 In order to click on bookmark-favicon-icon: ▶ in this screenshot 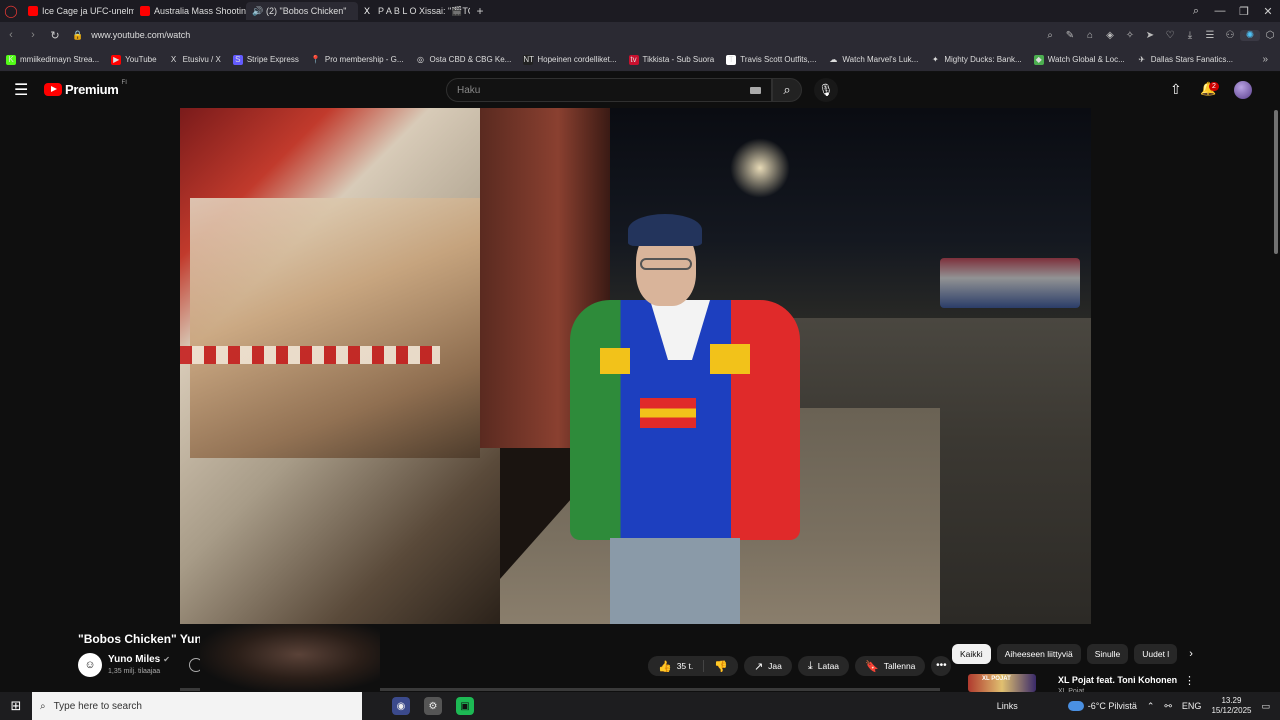, I will do `click(116, 59)`.